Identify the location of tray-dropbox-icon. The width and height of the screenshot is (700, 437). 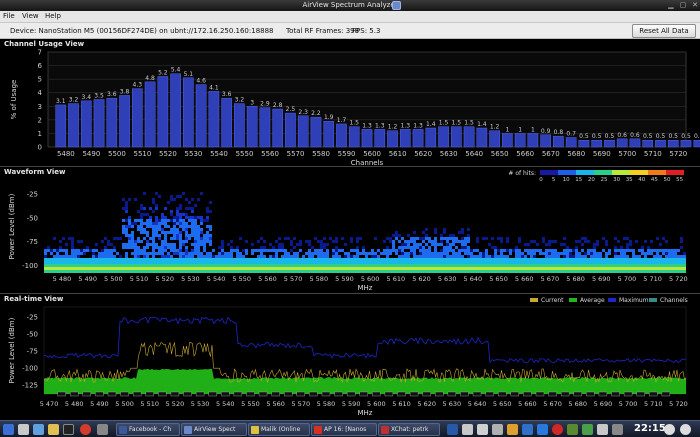
(542, 429).